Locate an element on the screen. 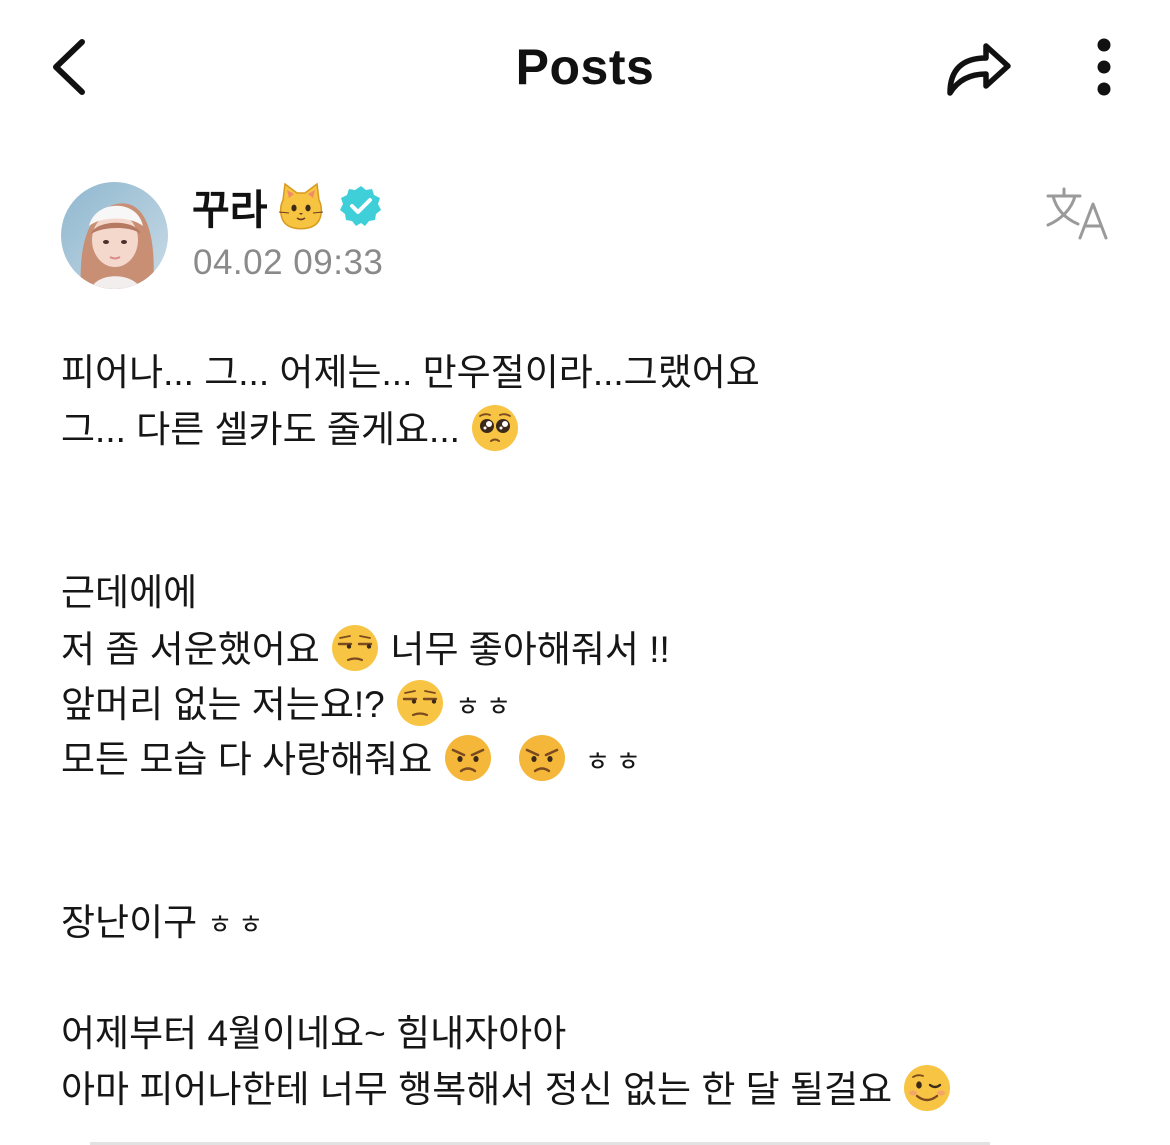 This screenshot has height=1145, width=1170. post-text: 근데에에 is located at coordinates (129, 592).